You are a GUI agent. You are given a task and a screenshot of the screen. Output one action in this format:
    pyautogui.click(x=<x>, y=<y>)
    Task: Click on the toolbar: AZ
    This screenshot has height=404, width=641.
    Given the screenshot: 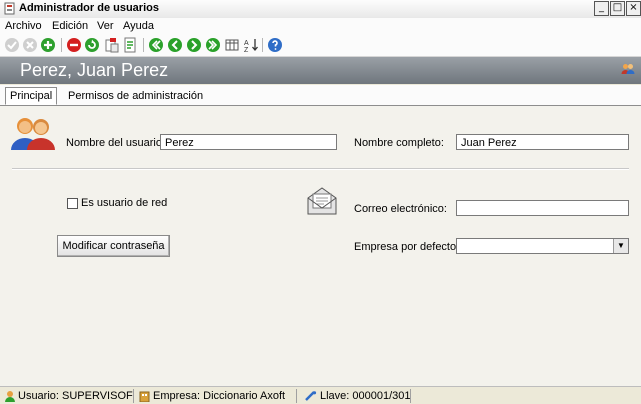 What is the action you would take?
    pyautogui.click(x=320, y=45)
    